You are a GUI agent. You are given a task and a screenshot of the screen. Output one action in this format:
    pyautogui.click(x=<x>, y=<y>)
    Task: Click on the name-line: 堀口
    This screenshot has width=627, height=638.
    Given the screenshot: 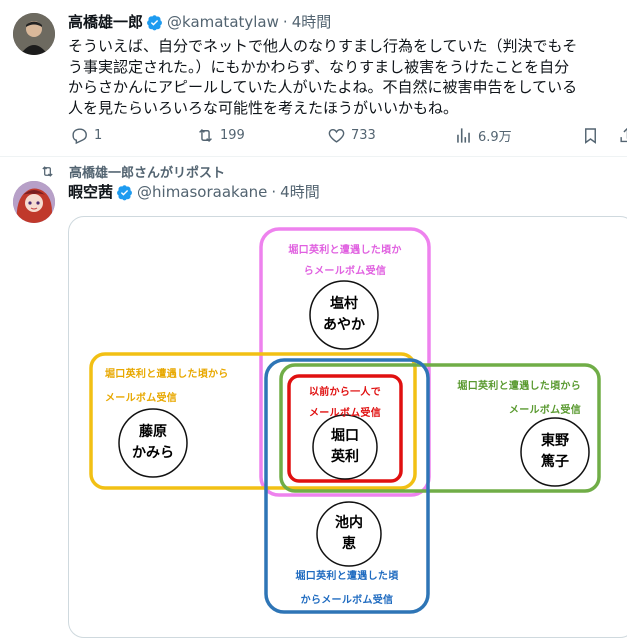 What is the action you would take?
    pyautogui.click(x=345, y=436)
    